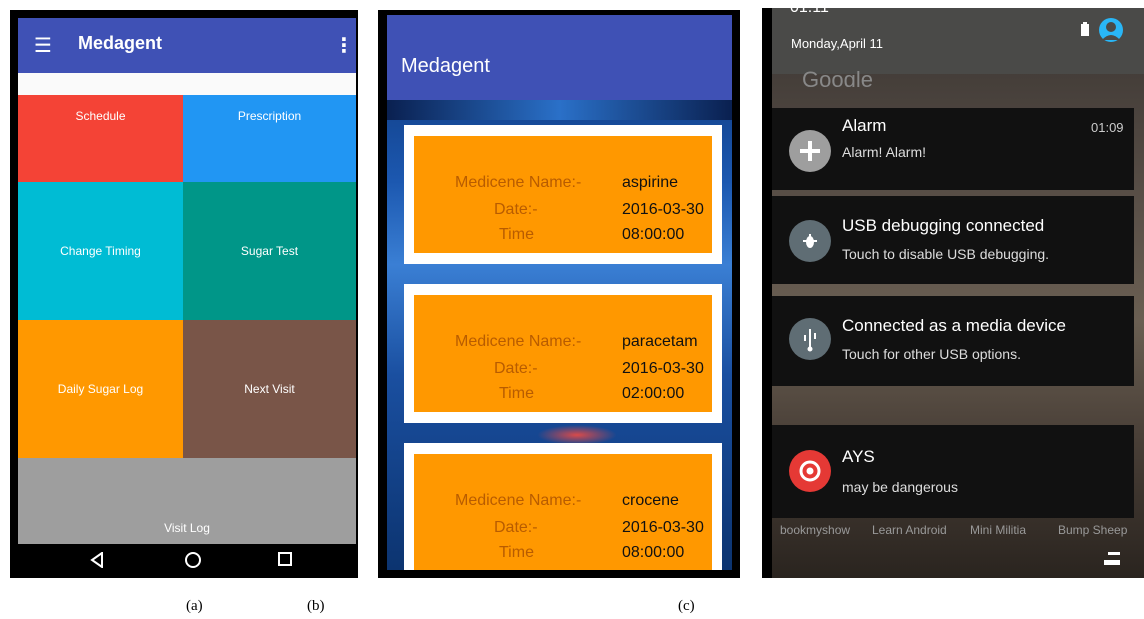 The width and height of the screenshot is (1144, 619). I want to click on time-value: 02:00:00, so click(653, 393).